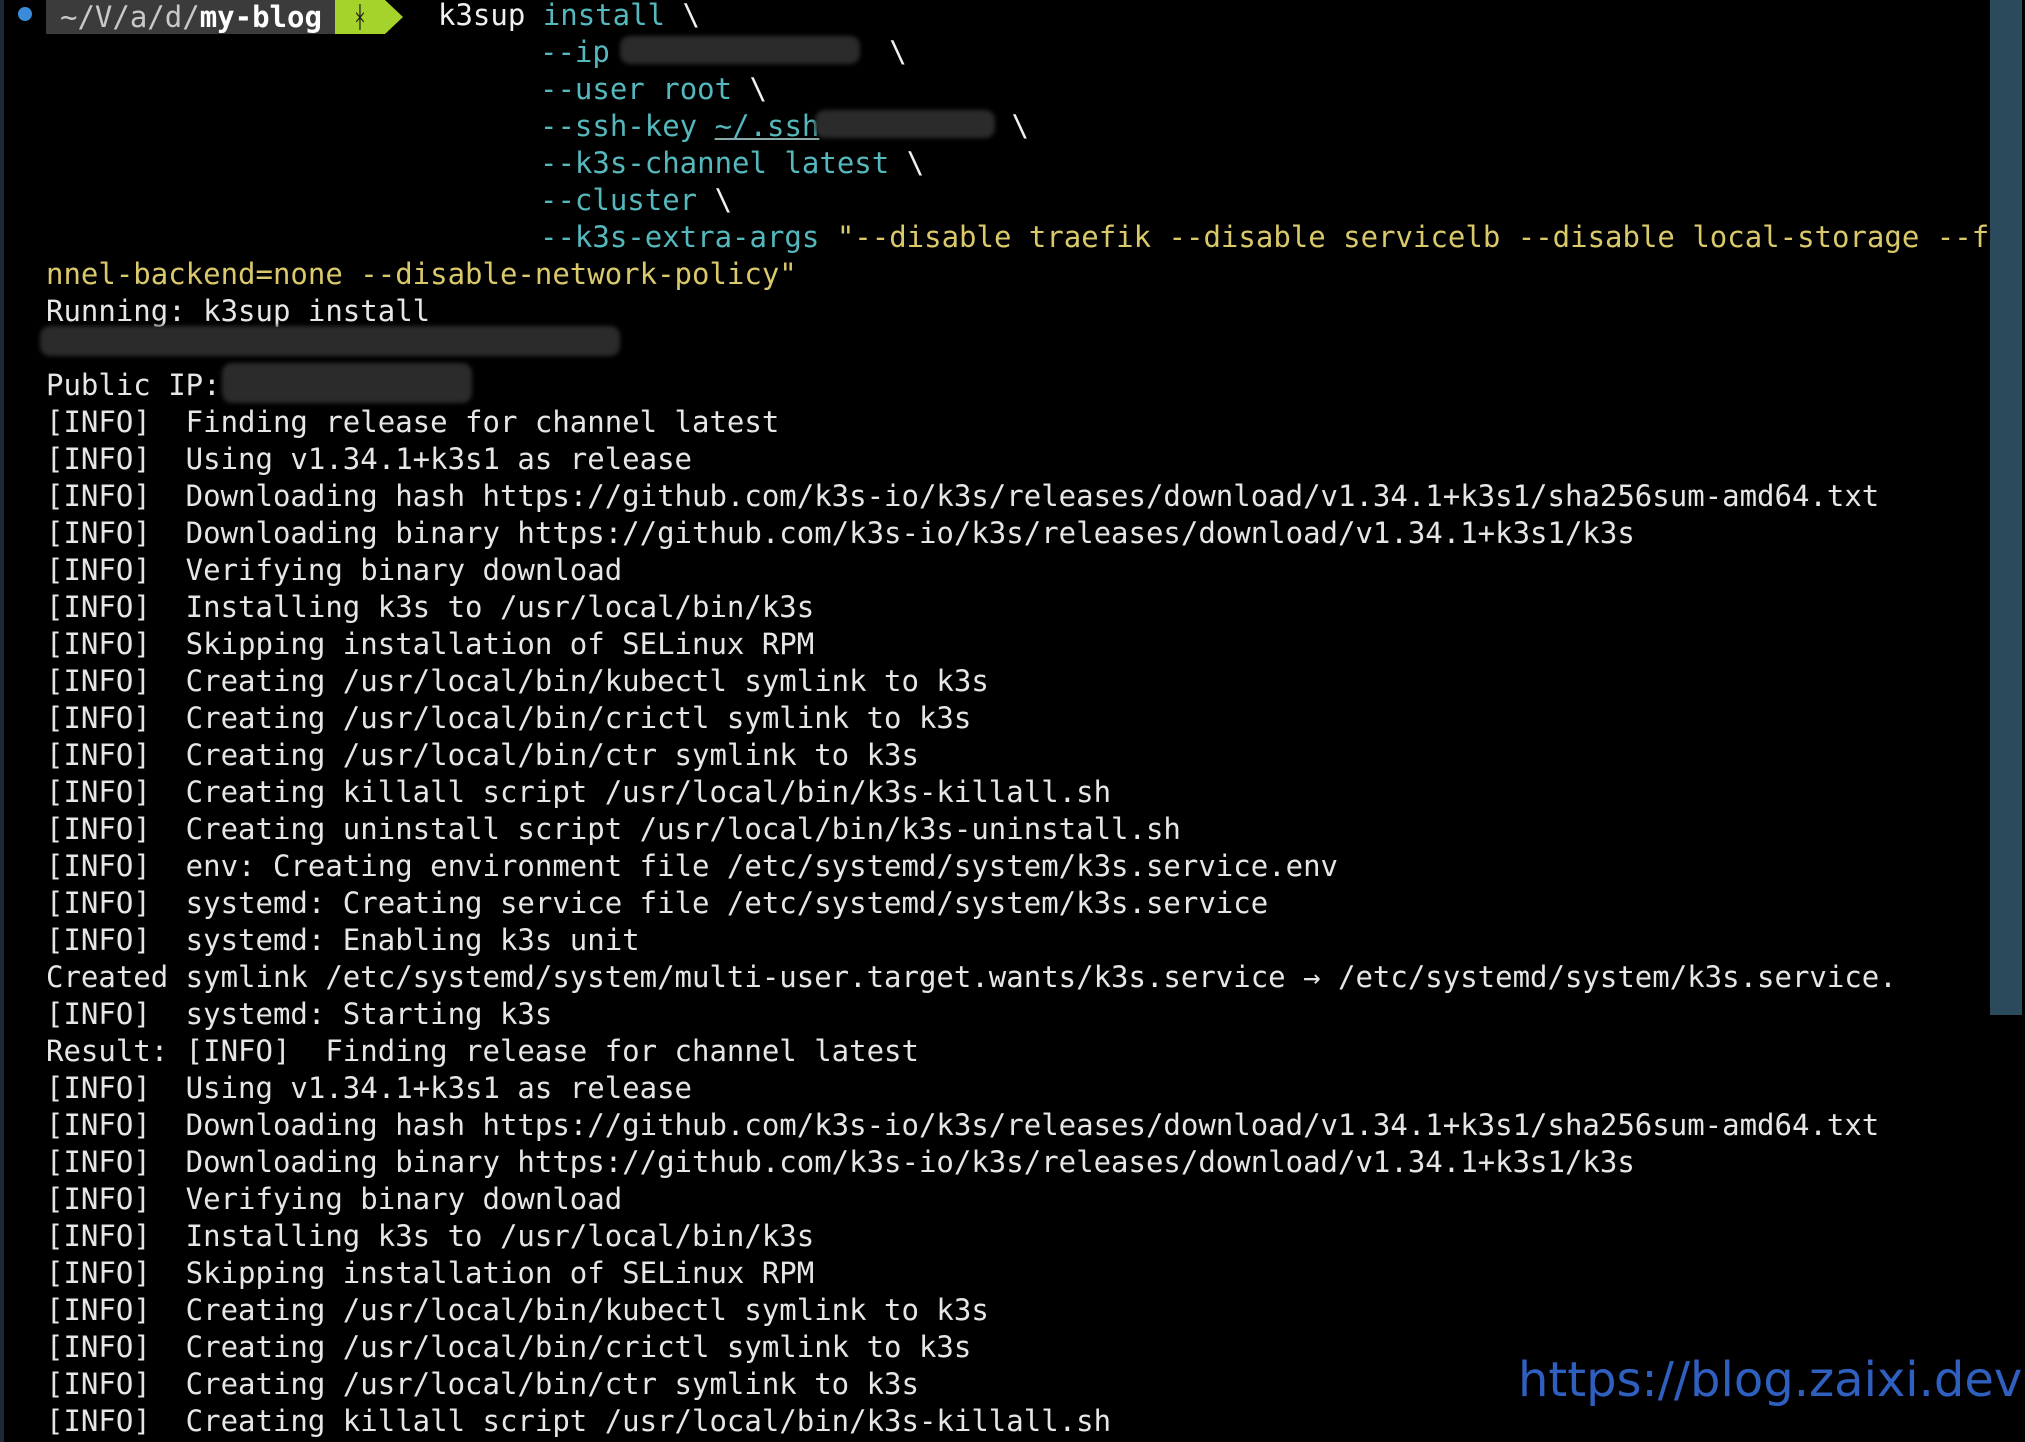 This screenshot has width=2025, height=1442. Describe the element at coordinates (767, 126) in the screenshot. I see `sshkey-value: ~/.ssh` at that location.